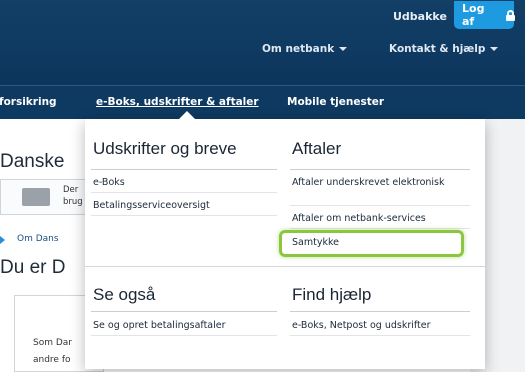 Image resolution: width=525 pixels, height=372 pixels. What do you see at coordinates (510, 15) in the screenshot?
I see `lock-icon` at bounding box center [510, 15].